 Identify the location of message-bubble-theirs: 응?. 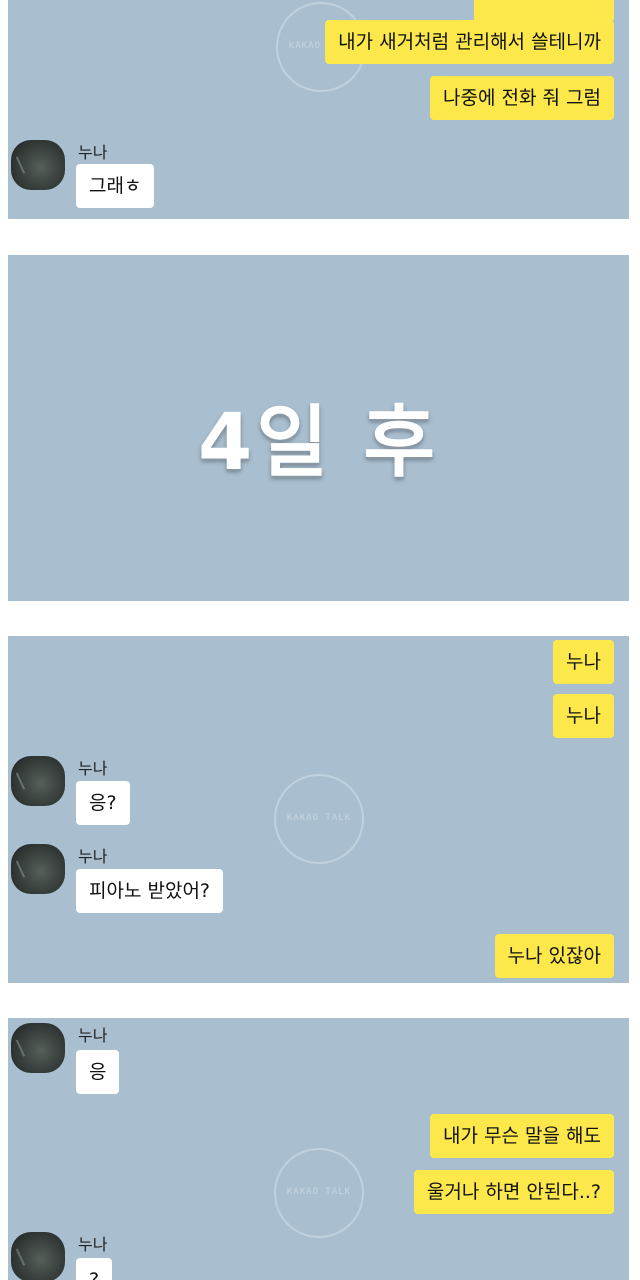
(103, 803).